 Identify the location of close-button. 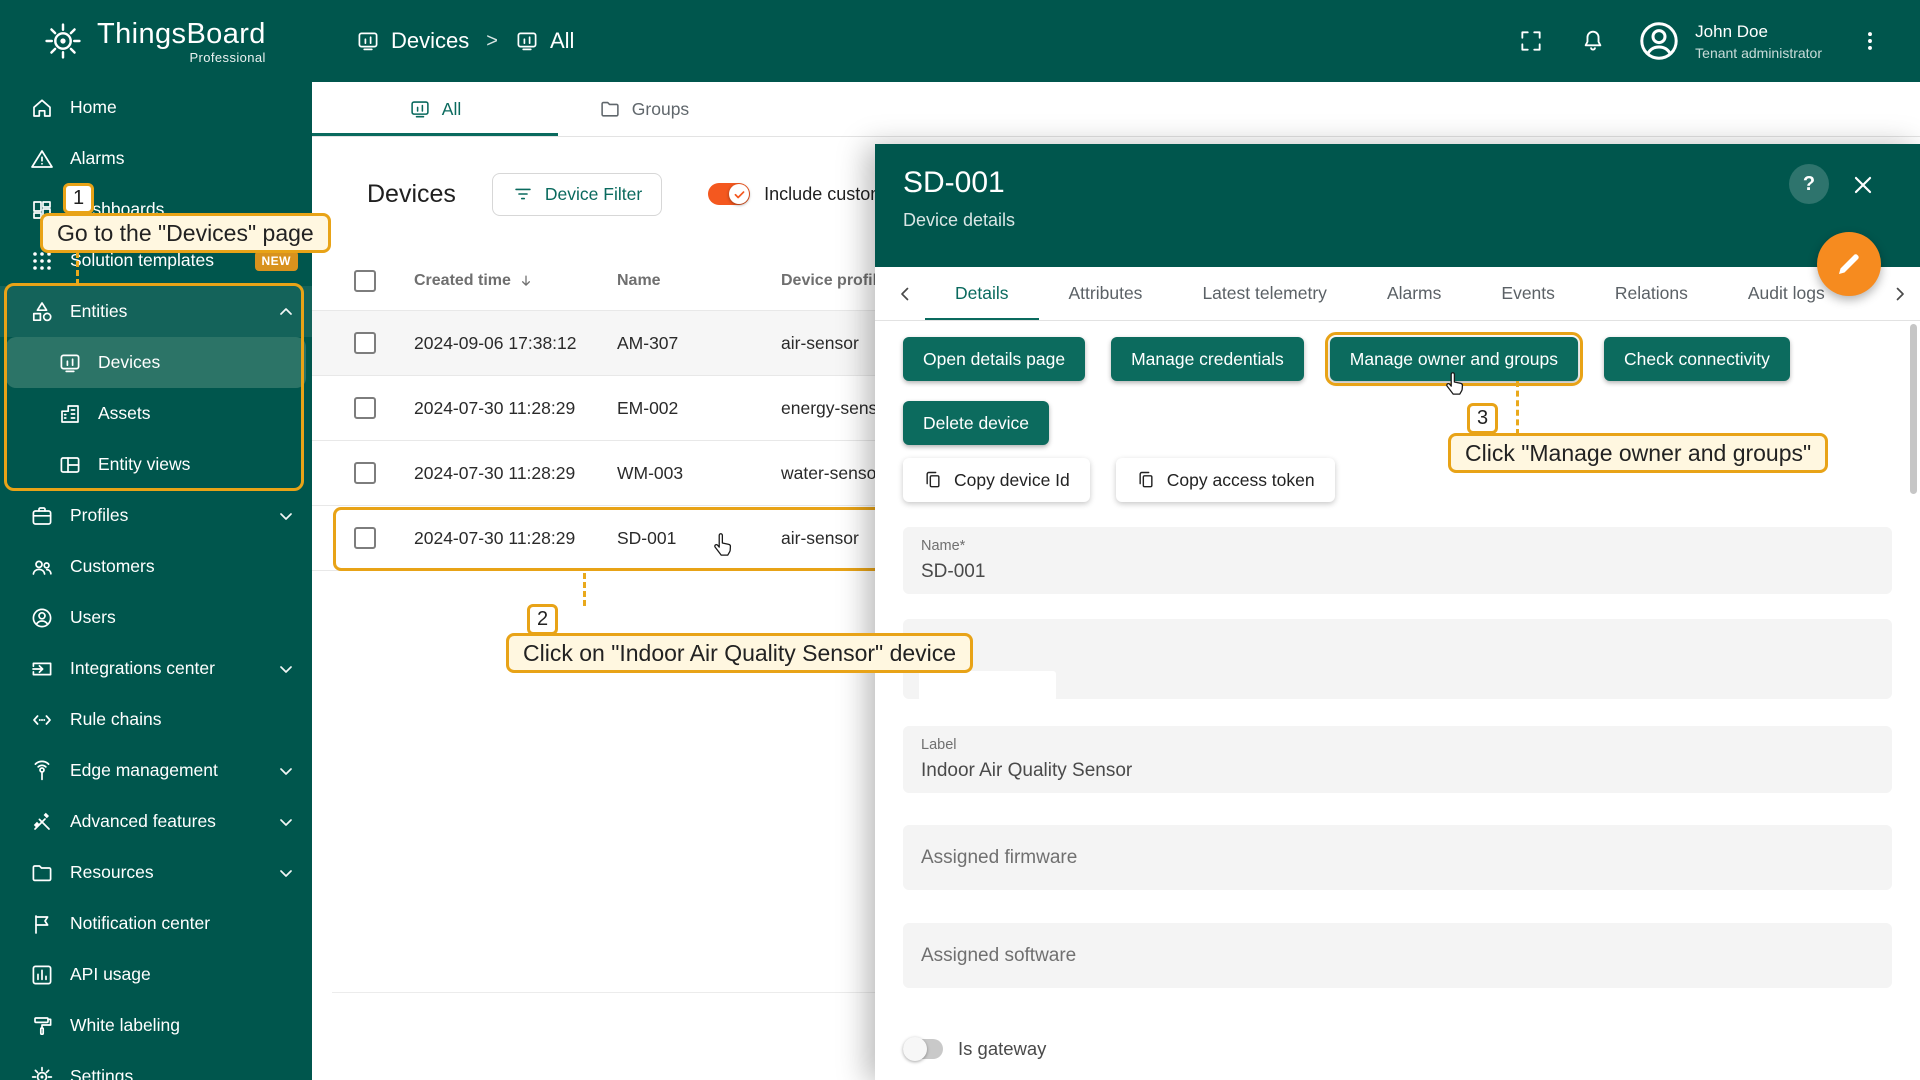
(1863, 185).